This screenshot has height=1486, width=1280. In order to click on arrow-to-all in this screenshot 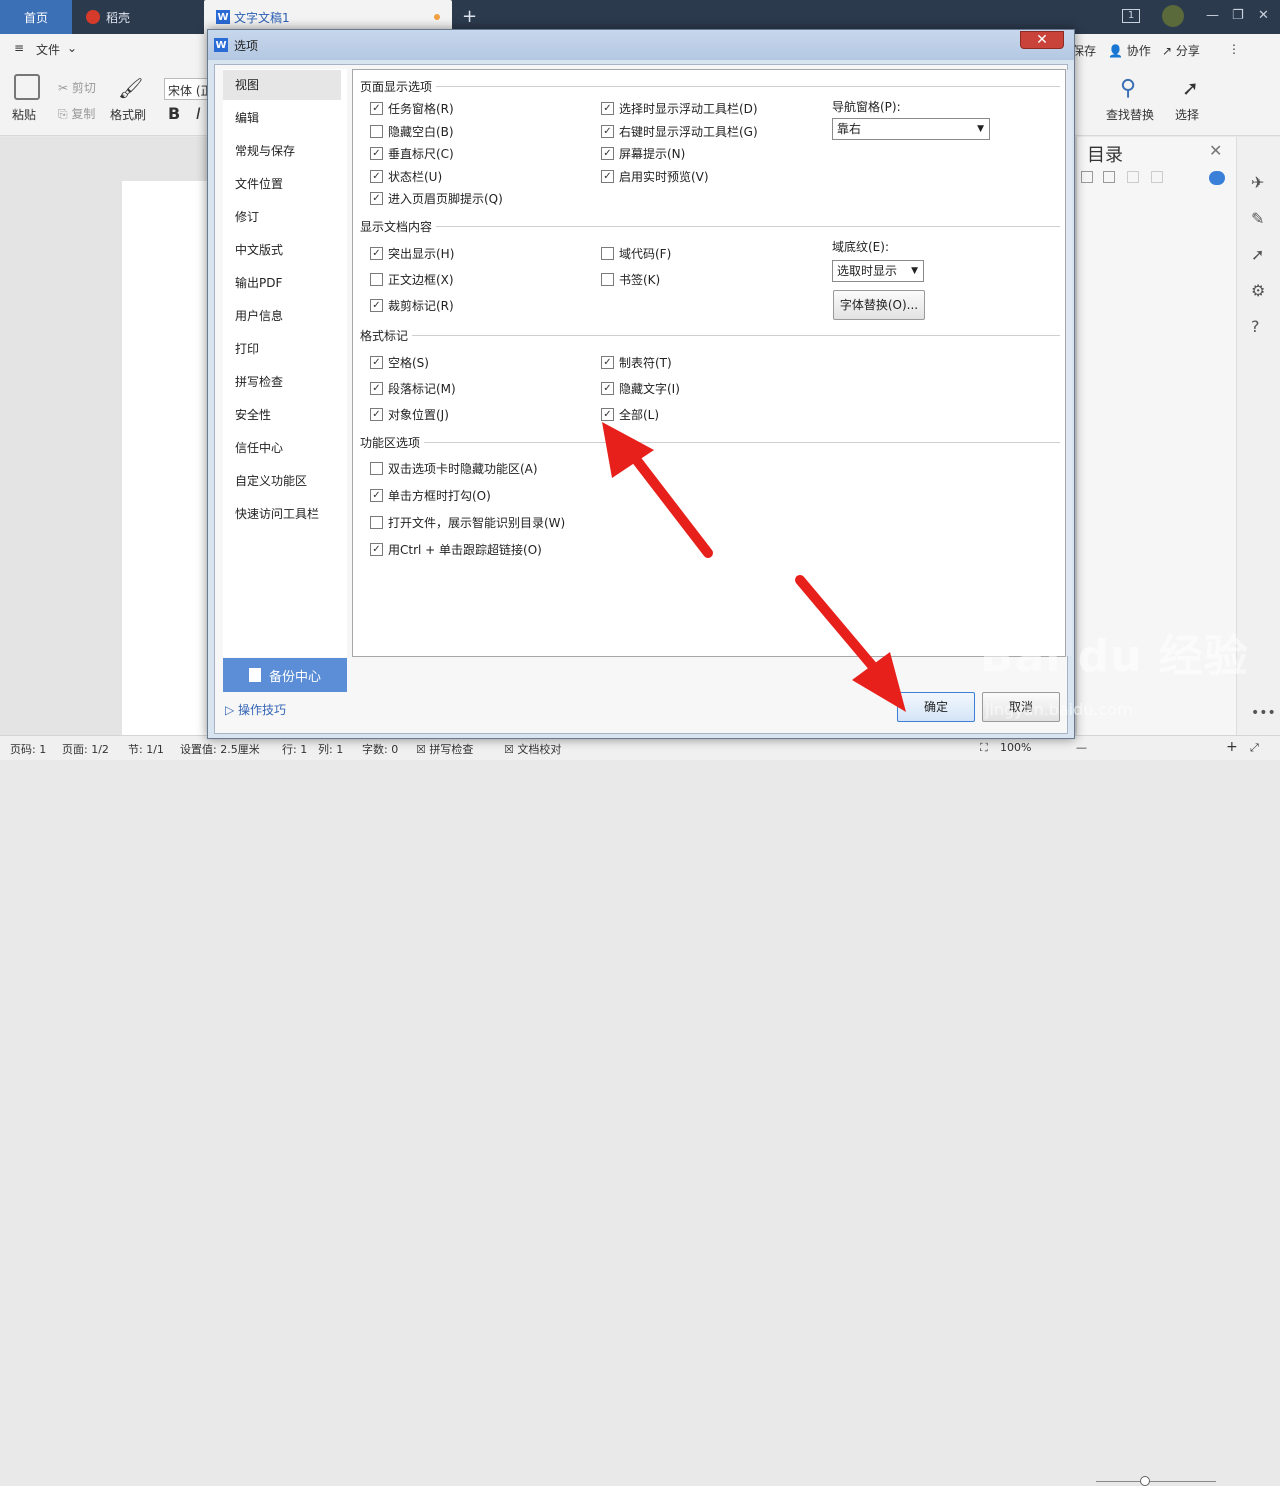, I will do `click(666, 499)`.